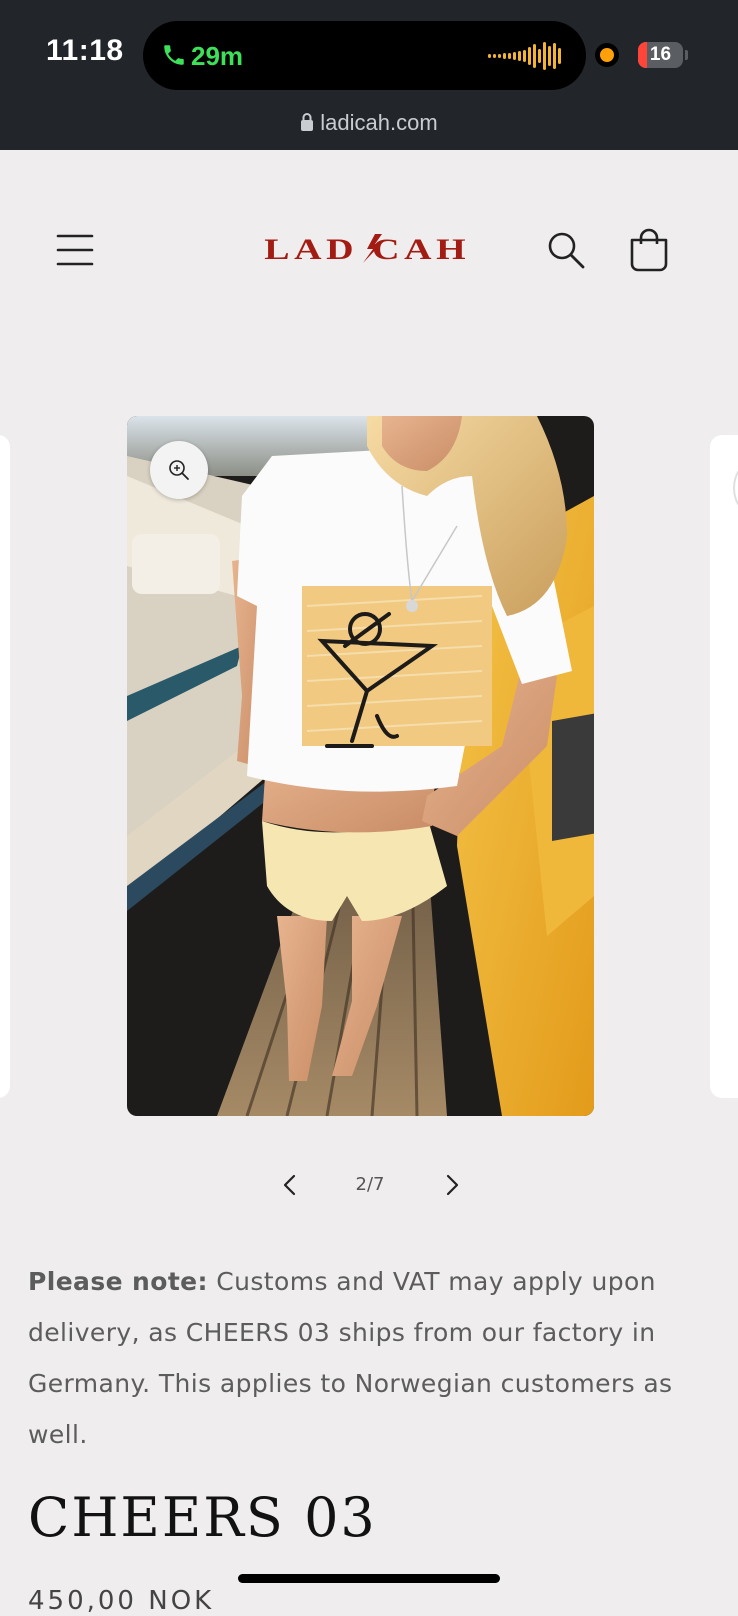 The image size is (738, 1616). I want to click on cart-icon, so click(649, 250).